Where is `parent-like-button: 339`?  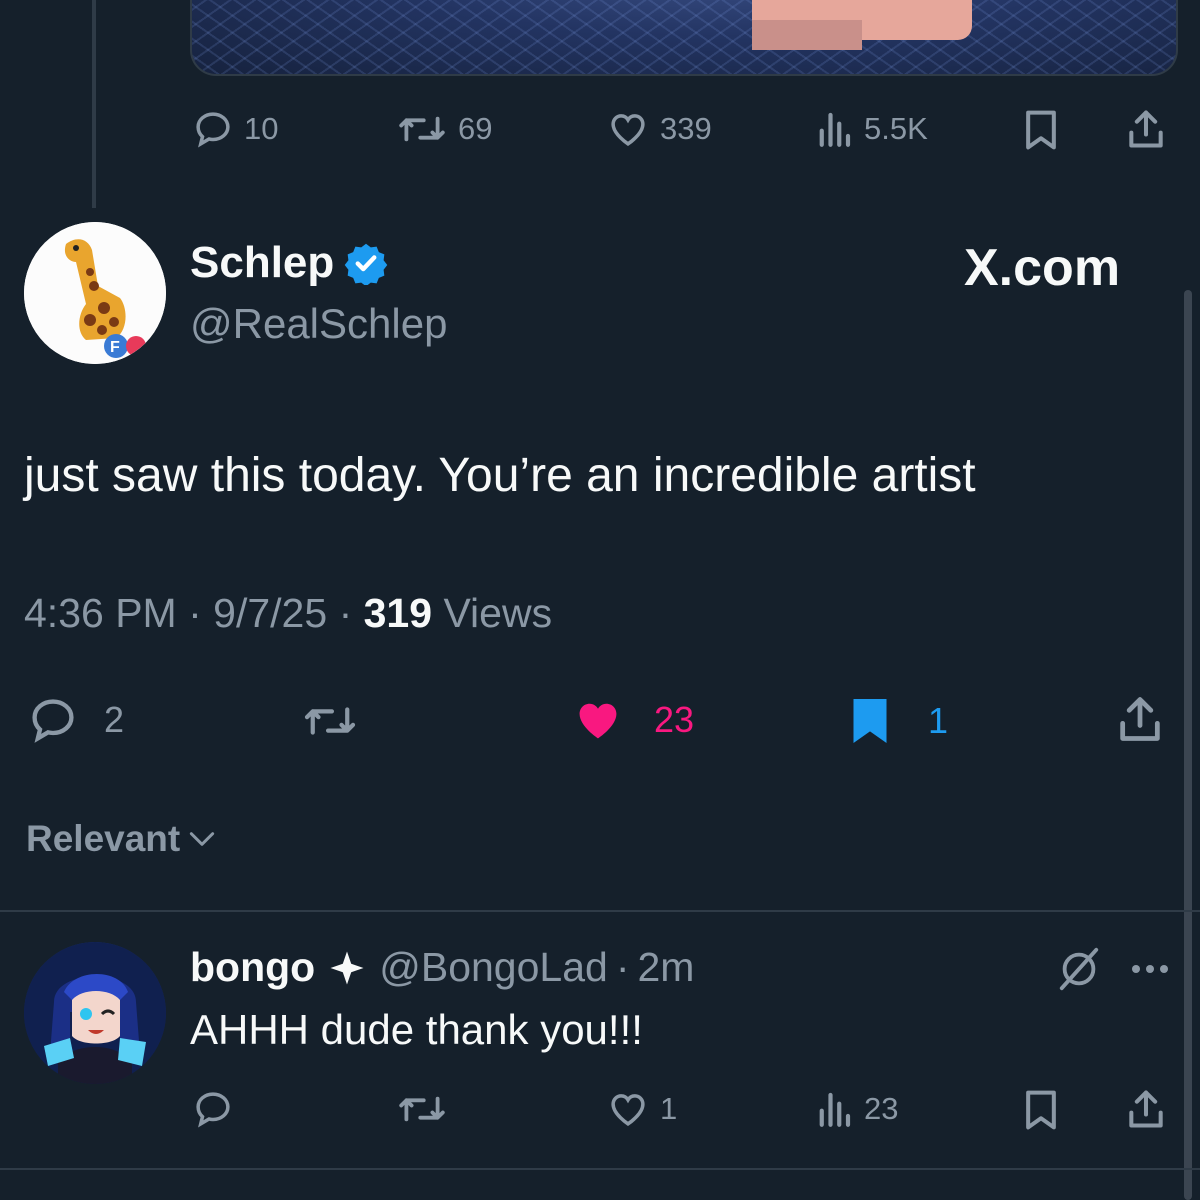 parent-like-button: 339 is located at coordinates (659, 129).